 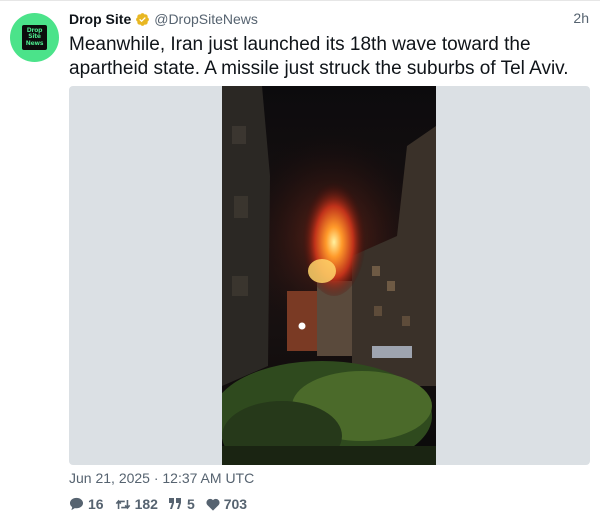 What do you see at coordinates (206, 19) in the screenshot?
I see `account-handle: @DropSiteNews` at bounding box center [206, 19].